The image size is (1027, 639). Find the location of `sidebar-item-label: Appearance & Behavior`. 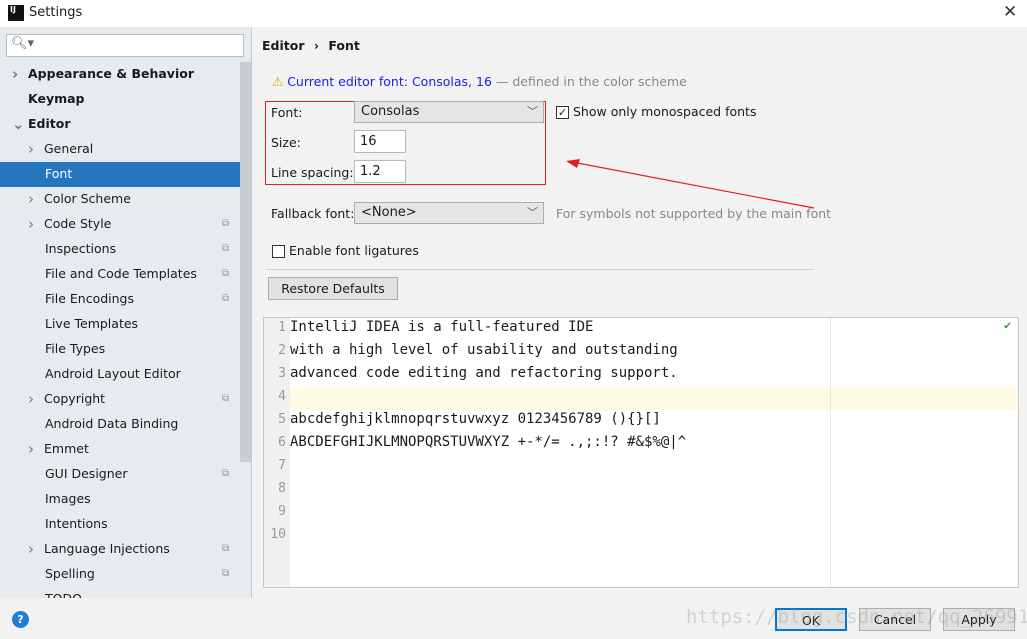

sidebar-item-label: Appearance & Behavior is located at coordinates (111, 73).